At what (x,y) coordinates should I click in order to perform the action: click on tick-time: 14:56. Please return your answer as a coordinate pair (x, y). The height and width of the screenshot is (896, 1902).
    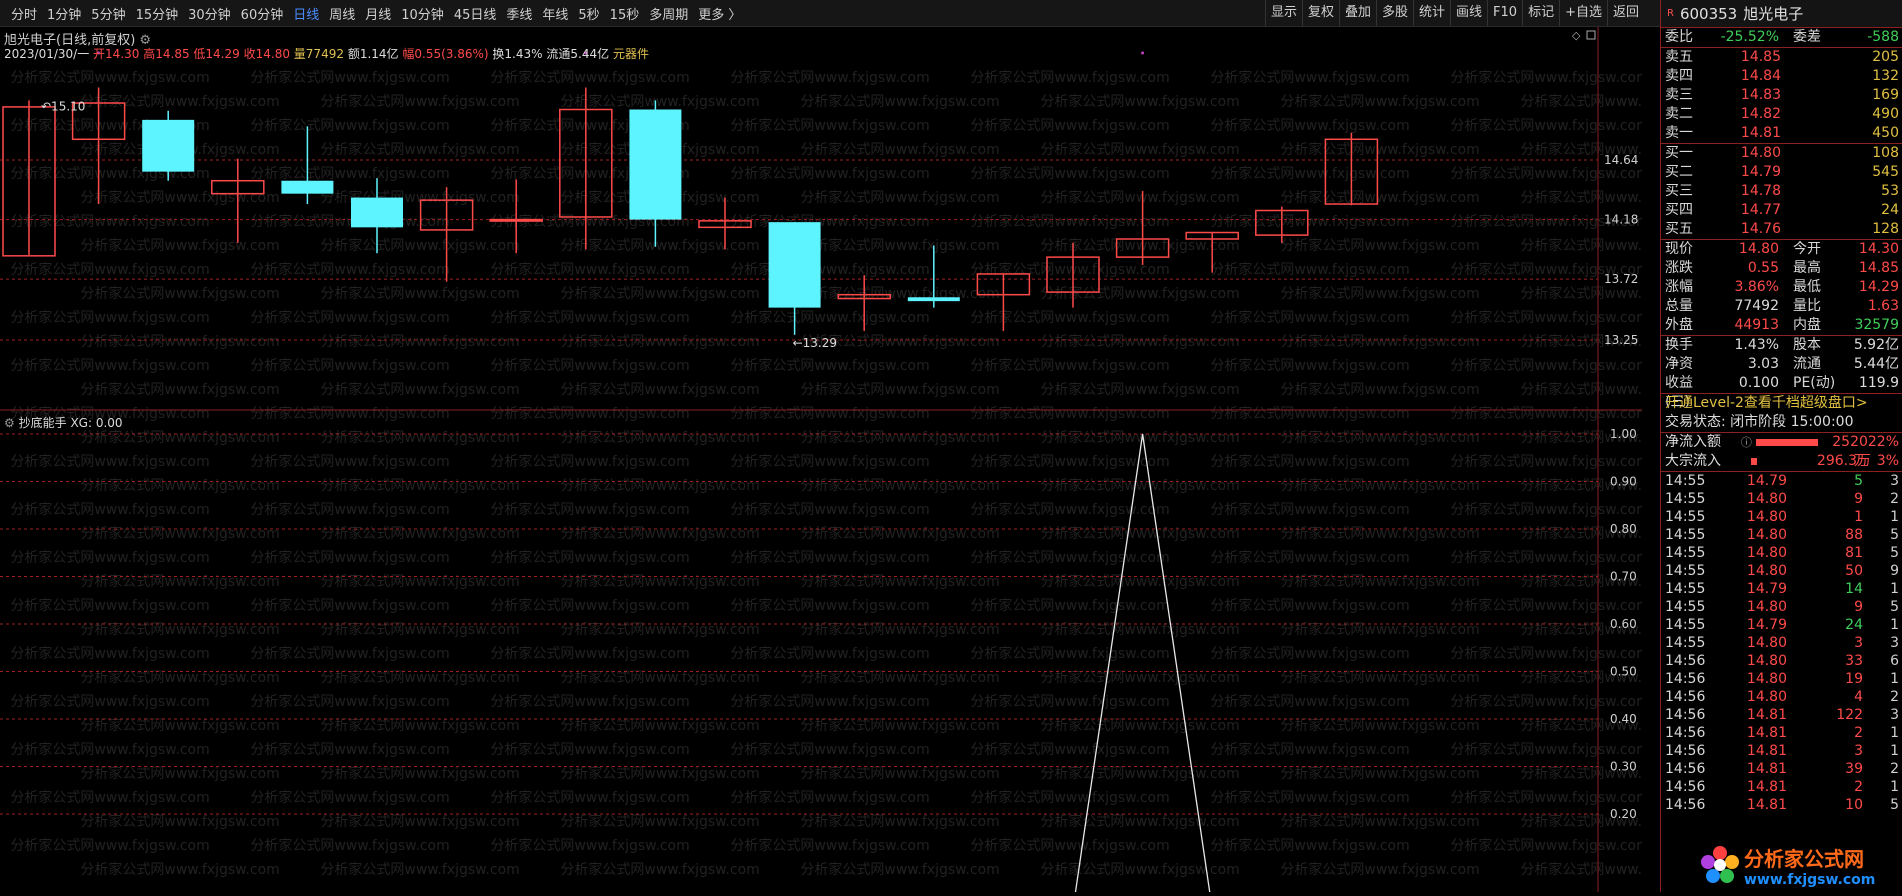
    Looking at the image, I should click on (1685, 805).